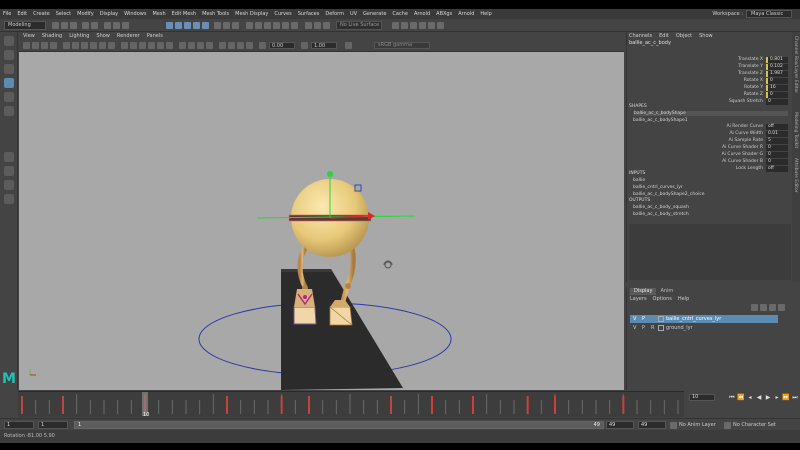  Describe the element at coordinates (124, 45) in the screenshot. I see `wireframe-icon` at that location.